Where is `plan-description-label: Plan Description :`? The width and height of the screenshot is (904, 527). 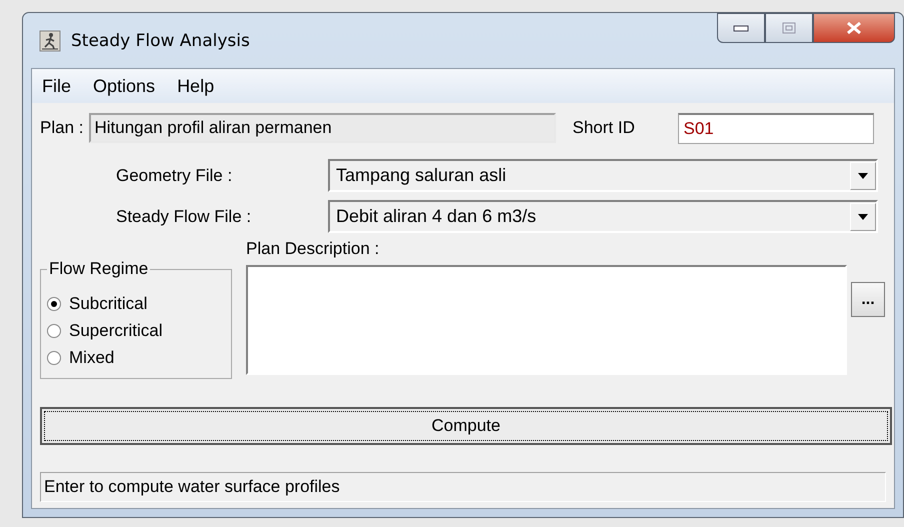 plan-description-label: Plan Description : is located at coordinates (313, 249).